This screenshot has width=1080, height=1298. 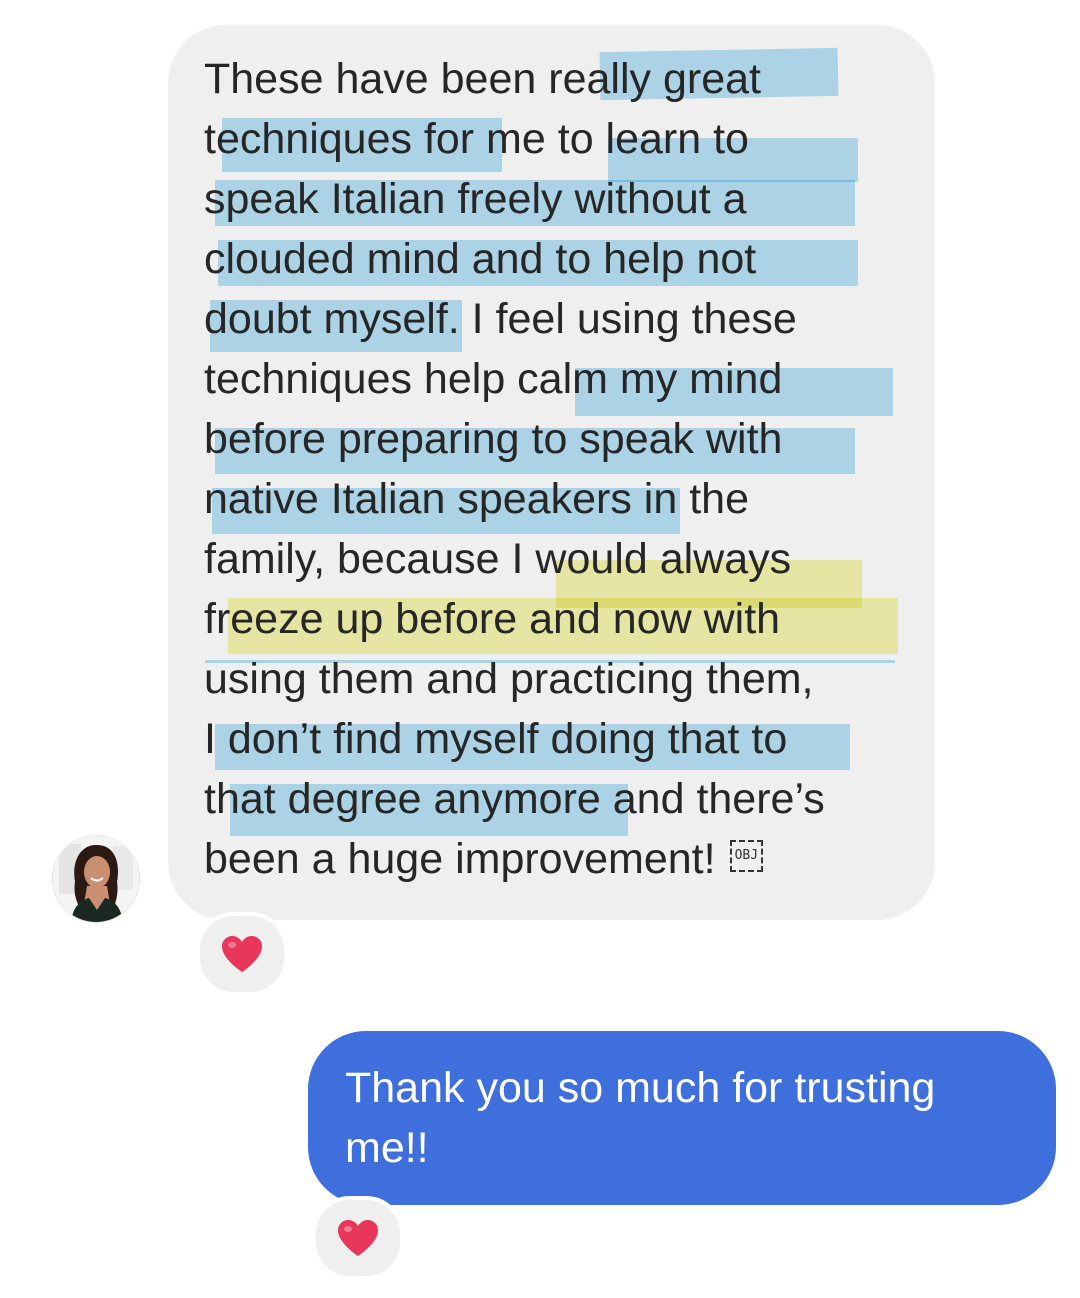 I want to click on message-line: me!!, so click(x=387, y=1148).